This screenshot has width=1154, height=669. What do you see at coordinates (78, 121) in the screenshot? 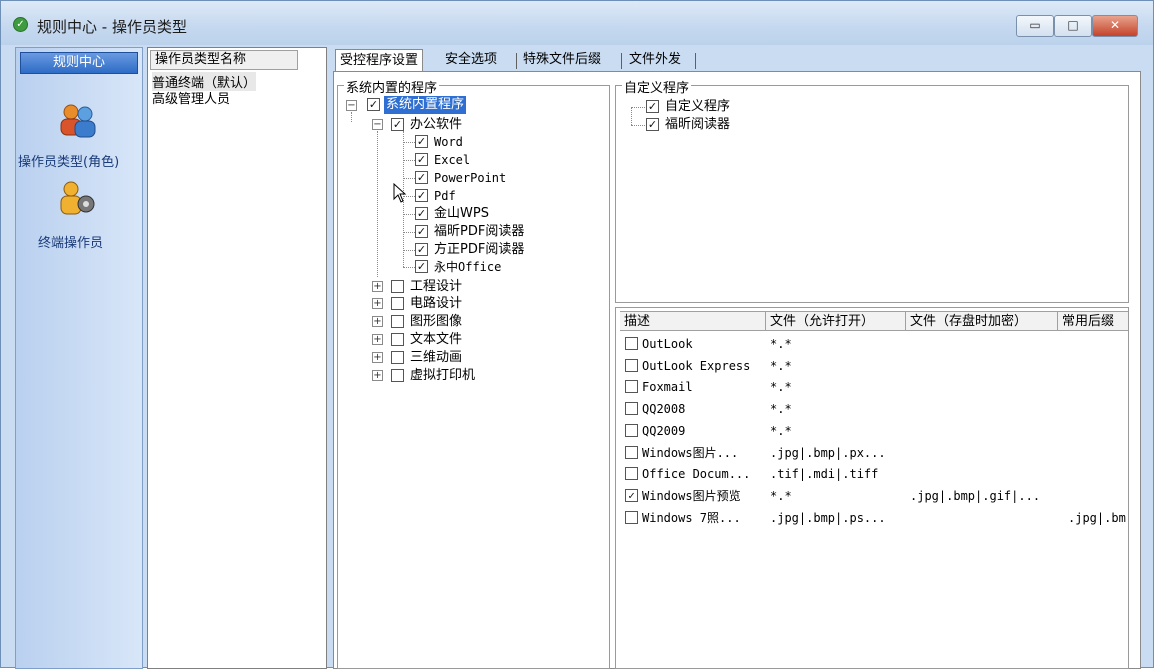
I see `users-icon` at bounding box center [78, 121].